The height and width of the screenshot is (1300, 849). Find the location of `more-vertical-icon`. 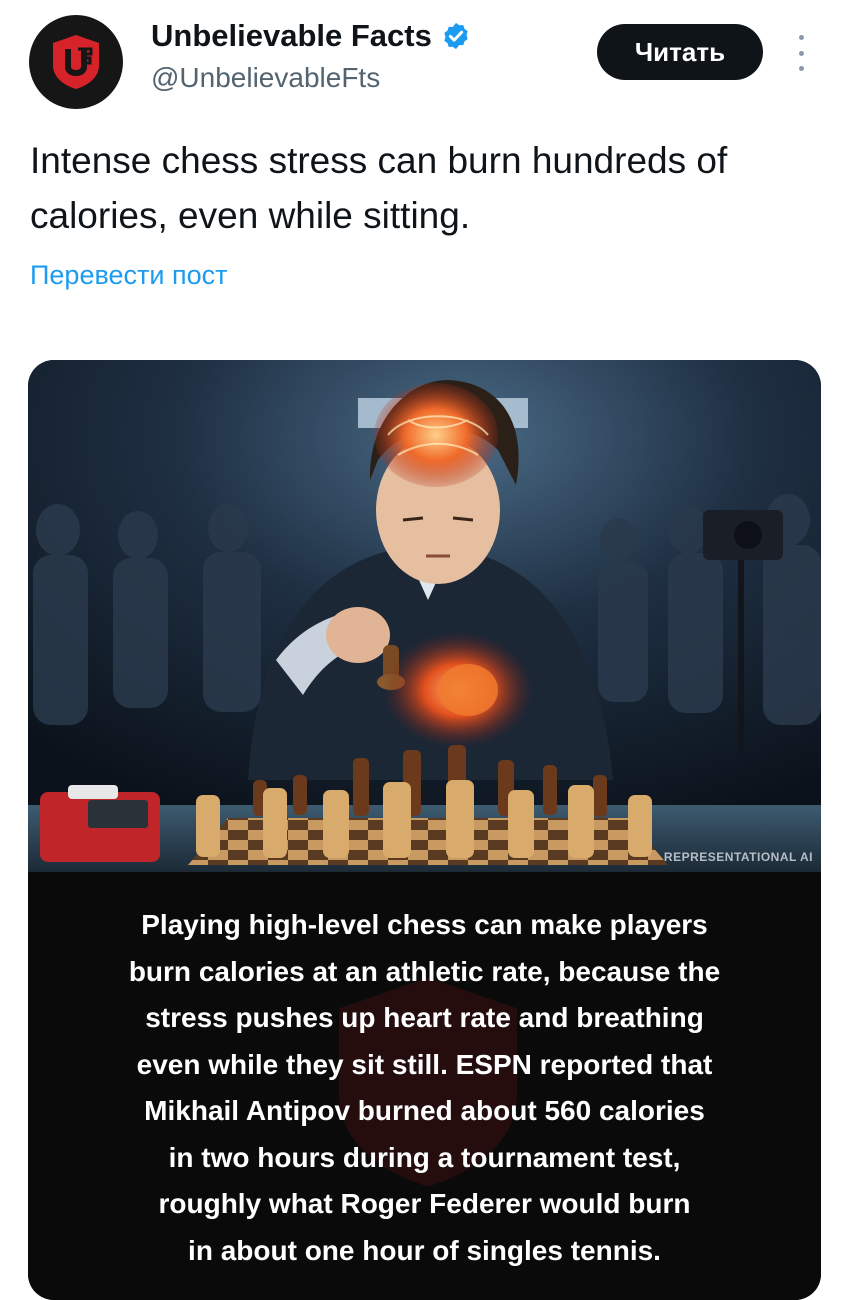

more-vertical-icon is located at coordinates (801, 53).